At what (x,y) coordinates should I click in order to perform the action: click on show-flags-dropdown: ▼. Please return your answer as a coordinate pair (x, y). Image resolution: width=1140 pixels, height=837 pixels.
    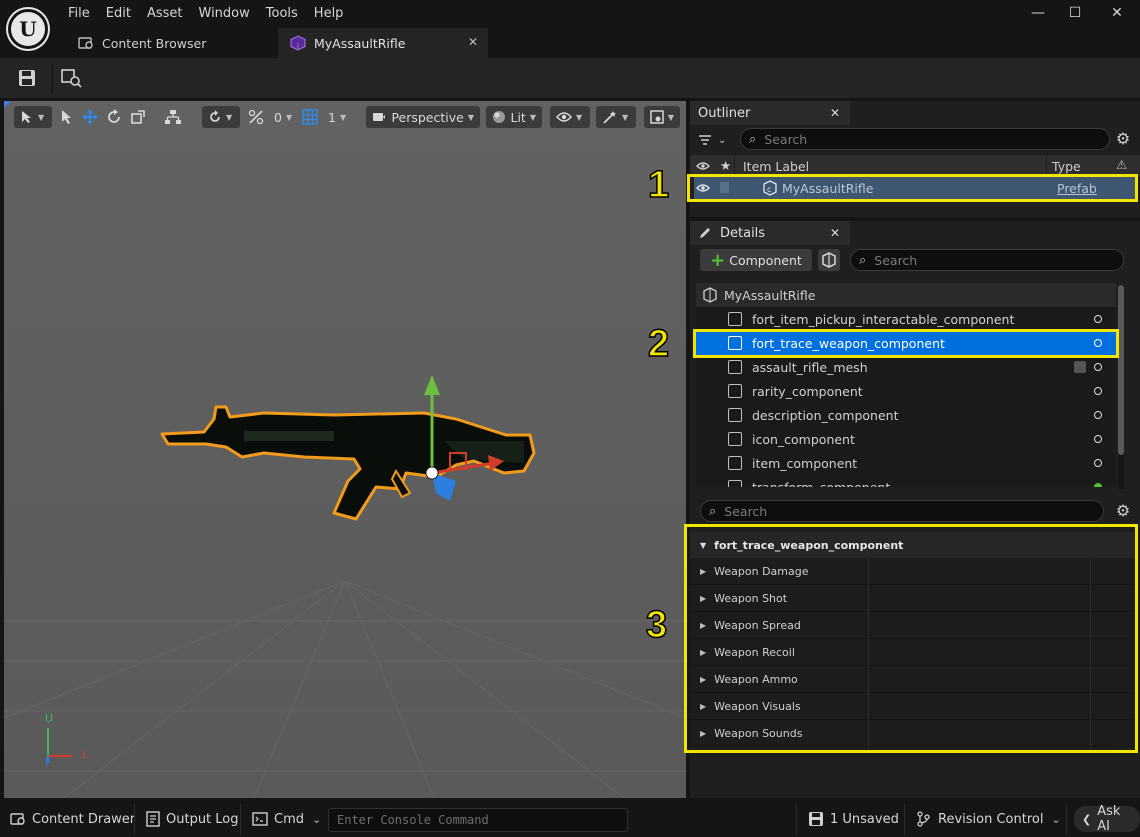
    Looking at the image, I should click on (570, 117).